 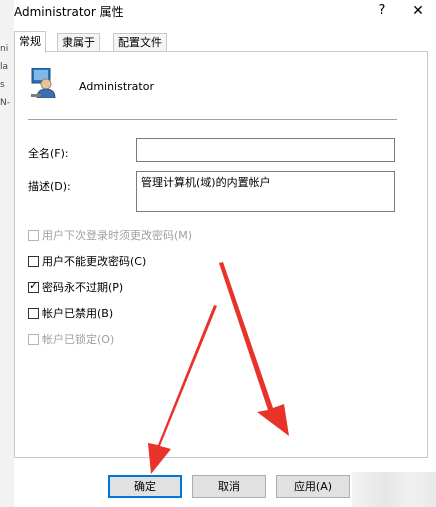 I want to click on background-window-edge: ni la s N-, so click(x=7, y=253).